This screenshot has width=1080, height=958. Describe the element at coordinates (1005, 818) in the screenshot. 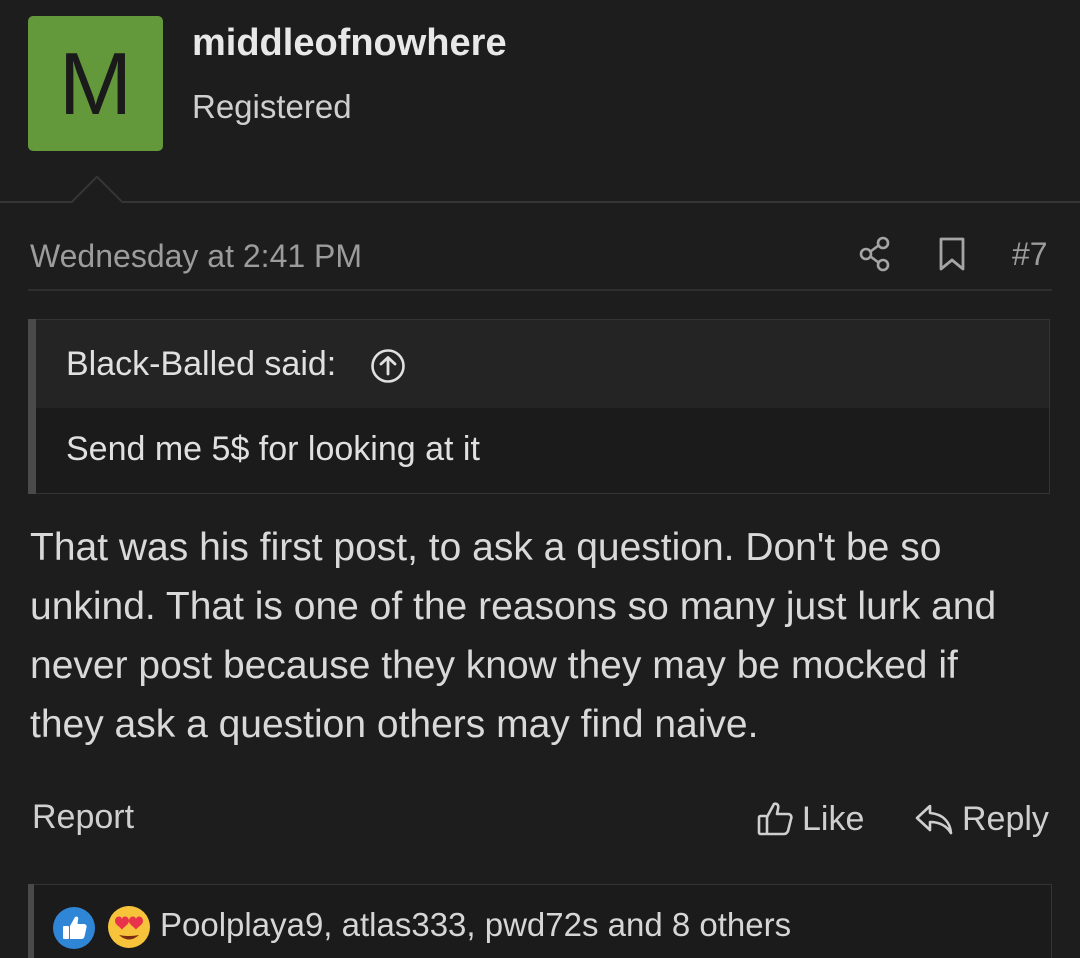

I see `reply-label: Reply` at that location.